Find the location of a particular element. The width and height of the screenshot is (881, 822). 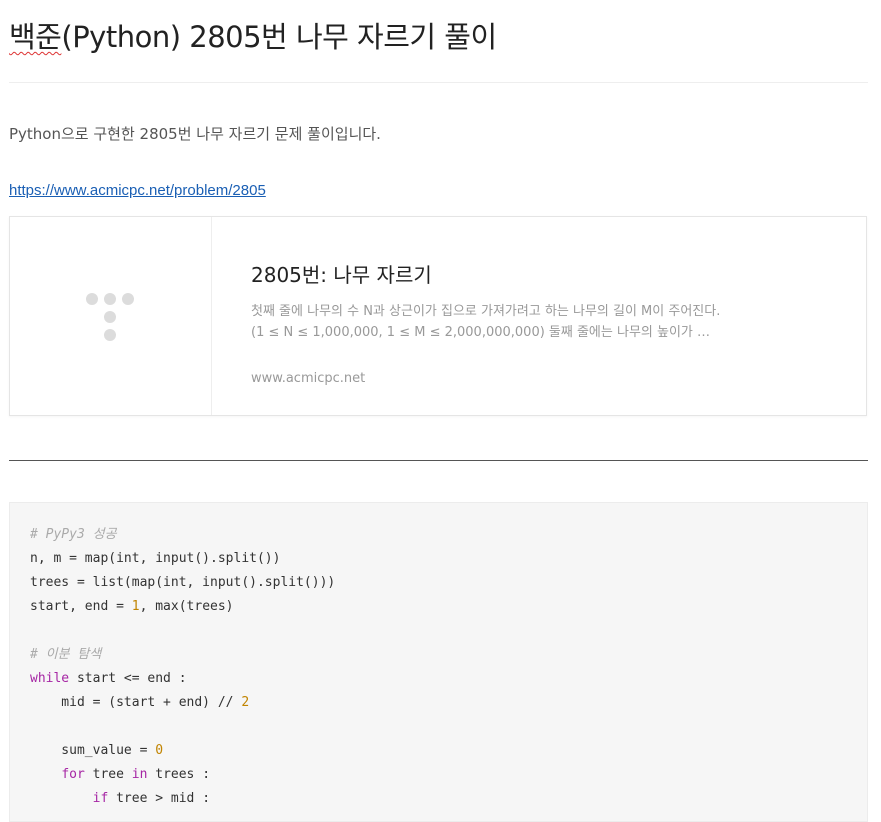

card-thumbnail is located at coordinates (111, 316).